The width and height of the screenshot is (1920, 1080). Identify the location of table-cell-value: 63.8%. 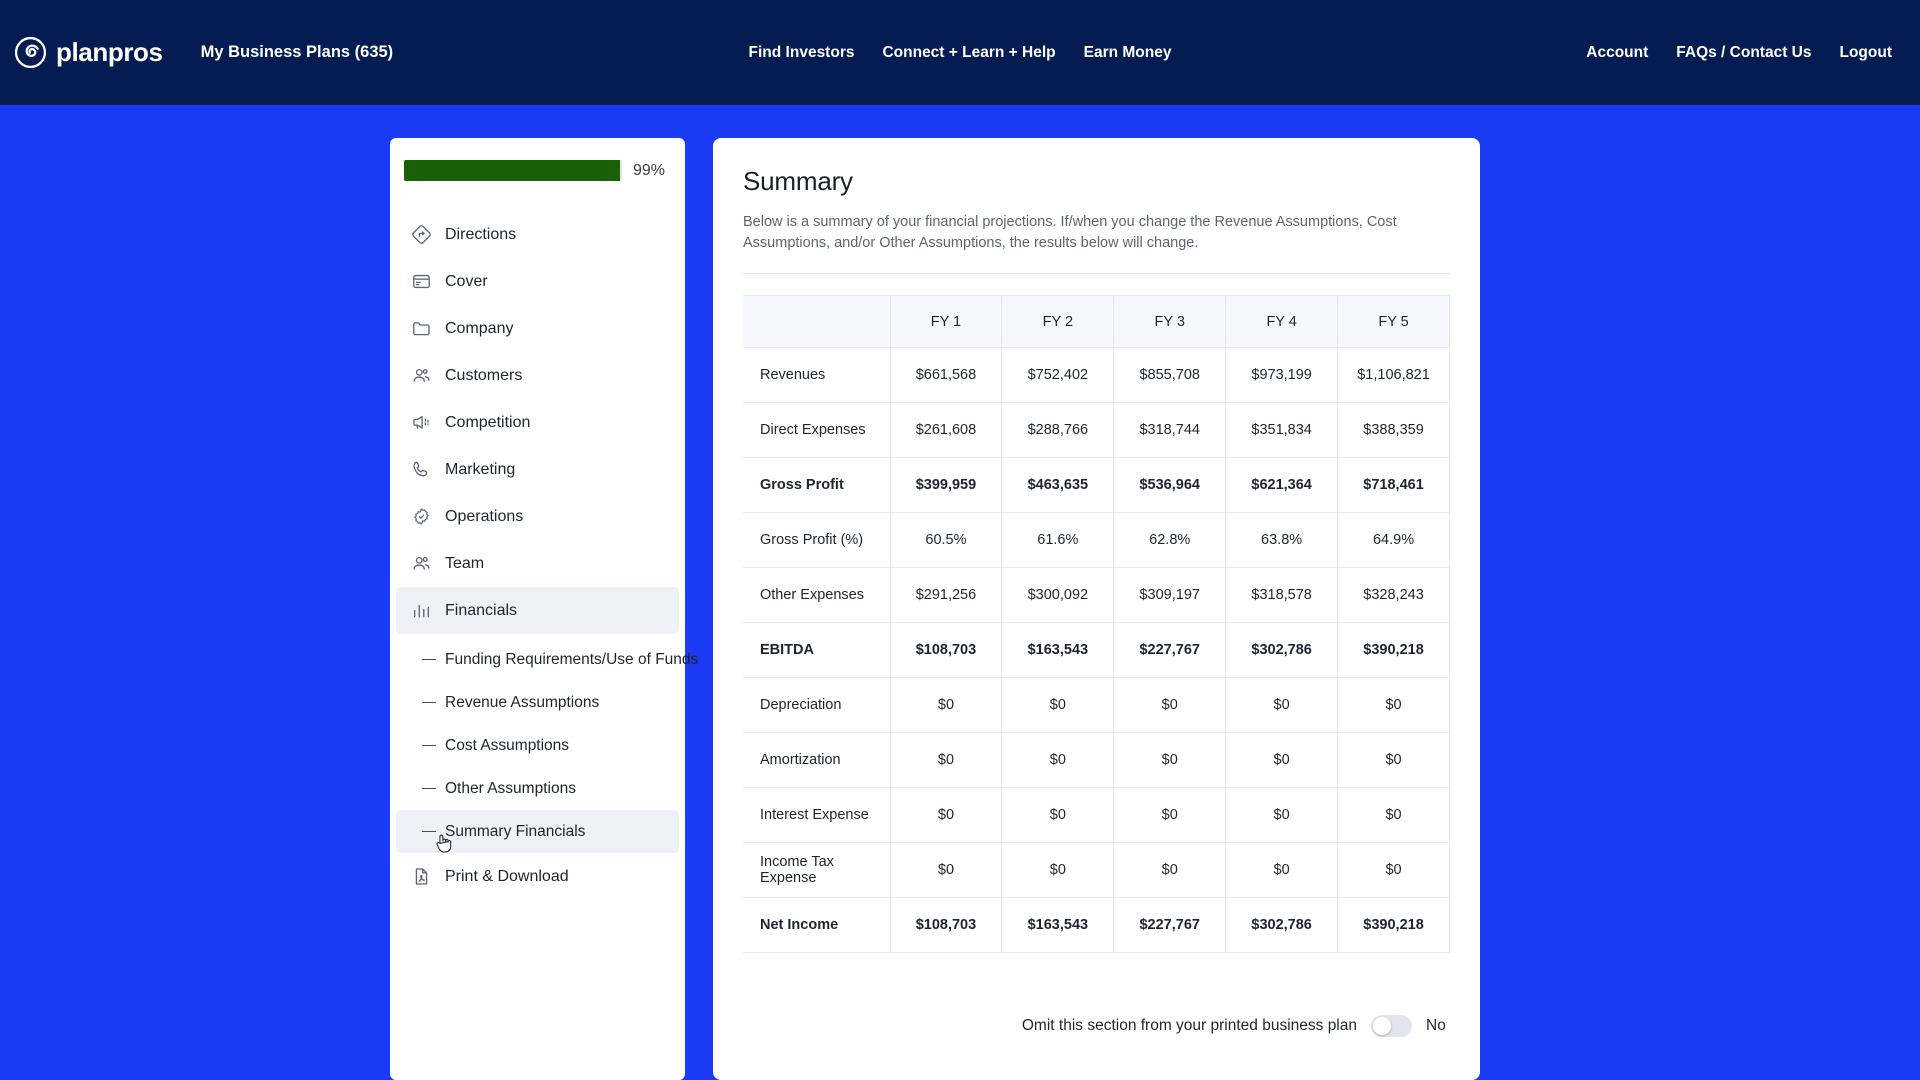
(1282, 540).